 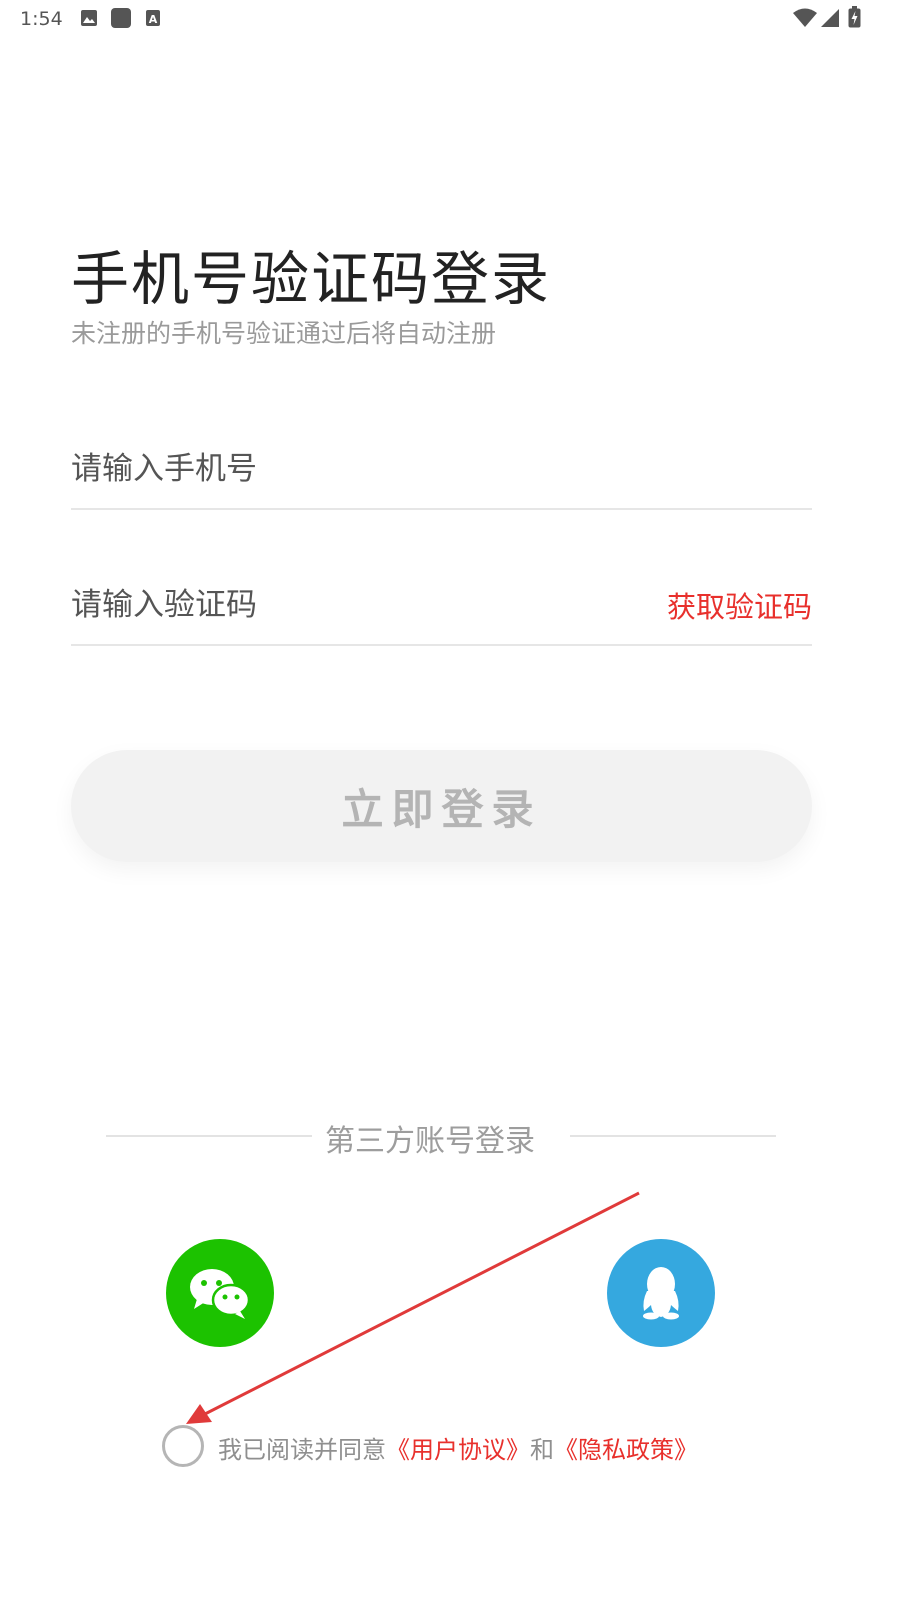 I want to click on login-button: 立即登录, so click(x=441, y=806).